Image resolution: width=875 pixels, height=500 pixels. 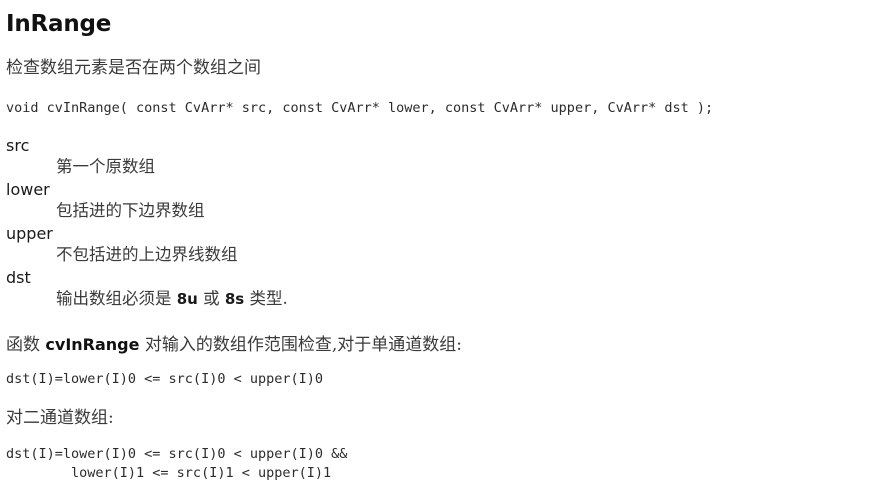 What do you see at coordinates (211, 298) in the screenshot?
I see `parameter-desc-dst-mid: 或` at bounding box center [211, 298].